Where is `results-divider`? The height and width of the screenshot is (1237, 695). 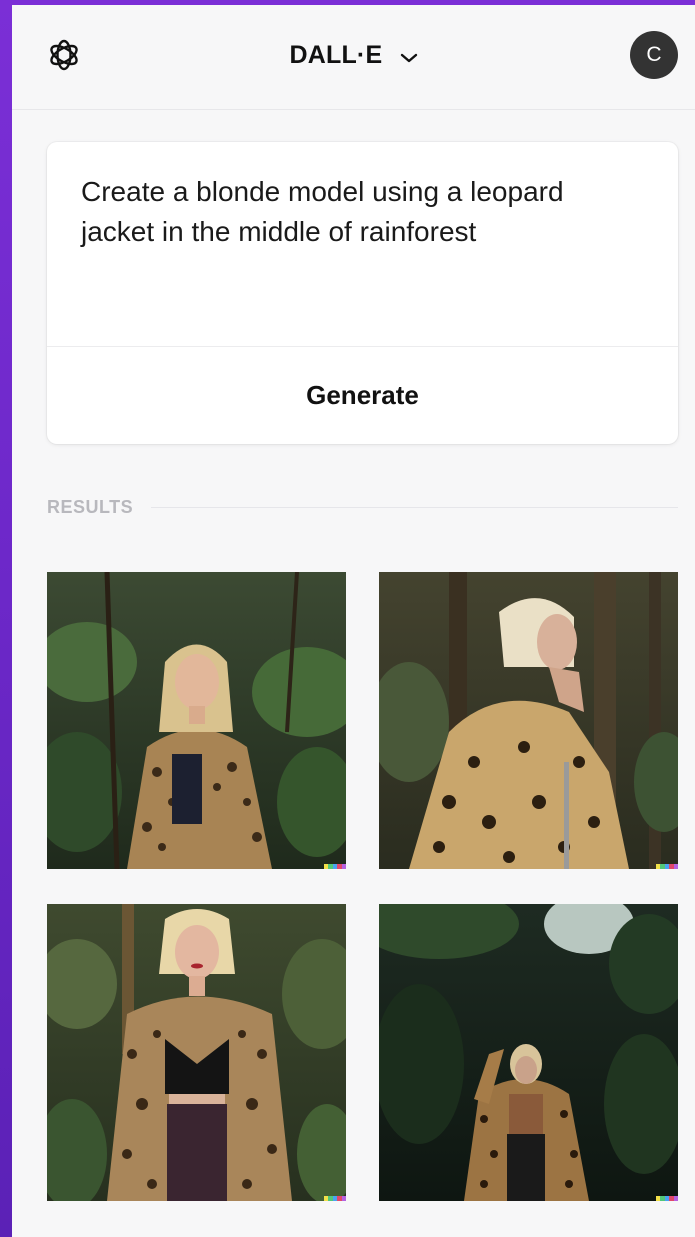 results-divider is located at coordinates (414, 507).